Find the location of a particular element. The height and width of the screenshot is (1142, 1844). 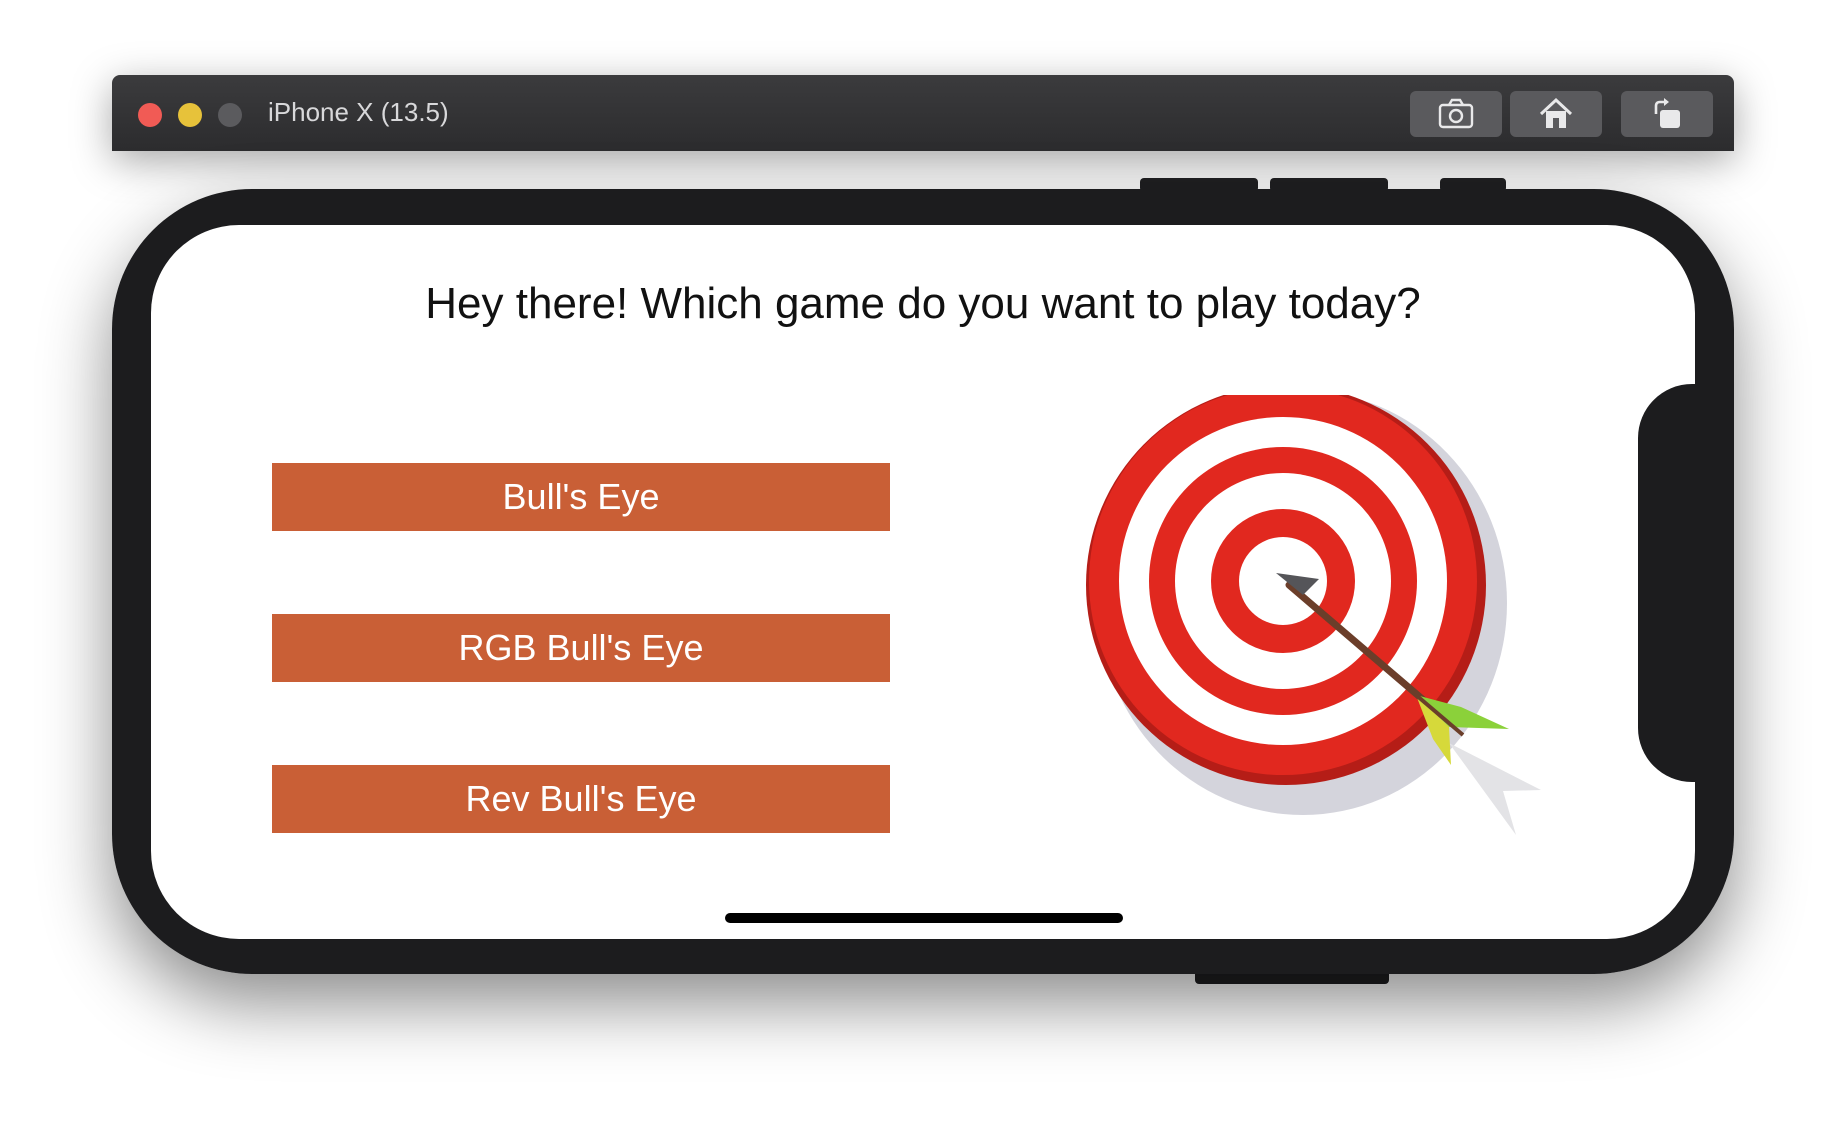

screenshot-button is located at coordinates (1456, 114).